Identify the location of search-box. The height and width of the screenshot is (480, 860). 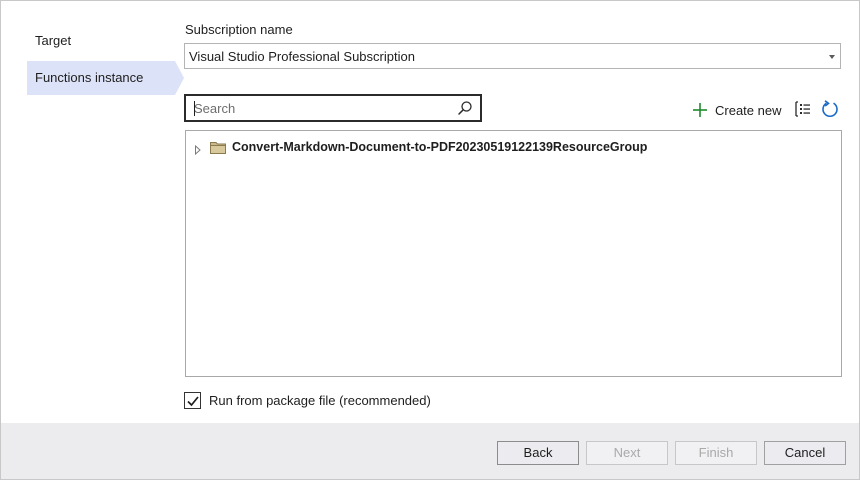
(333, 108).